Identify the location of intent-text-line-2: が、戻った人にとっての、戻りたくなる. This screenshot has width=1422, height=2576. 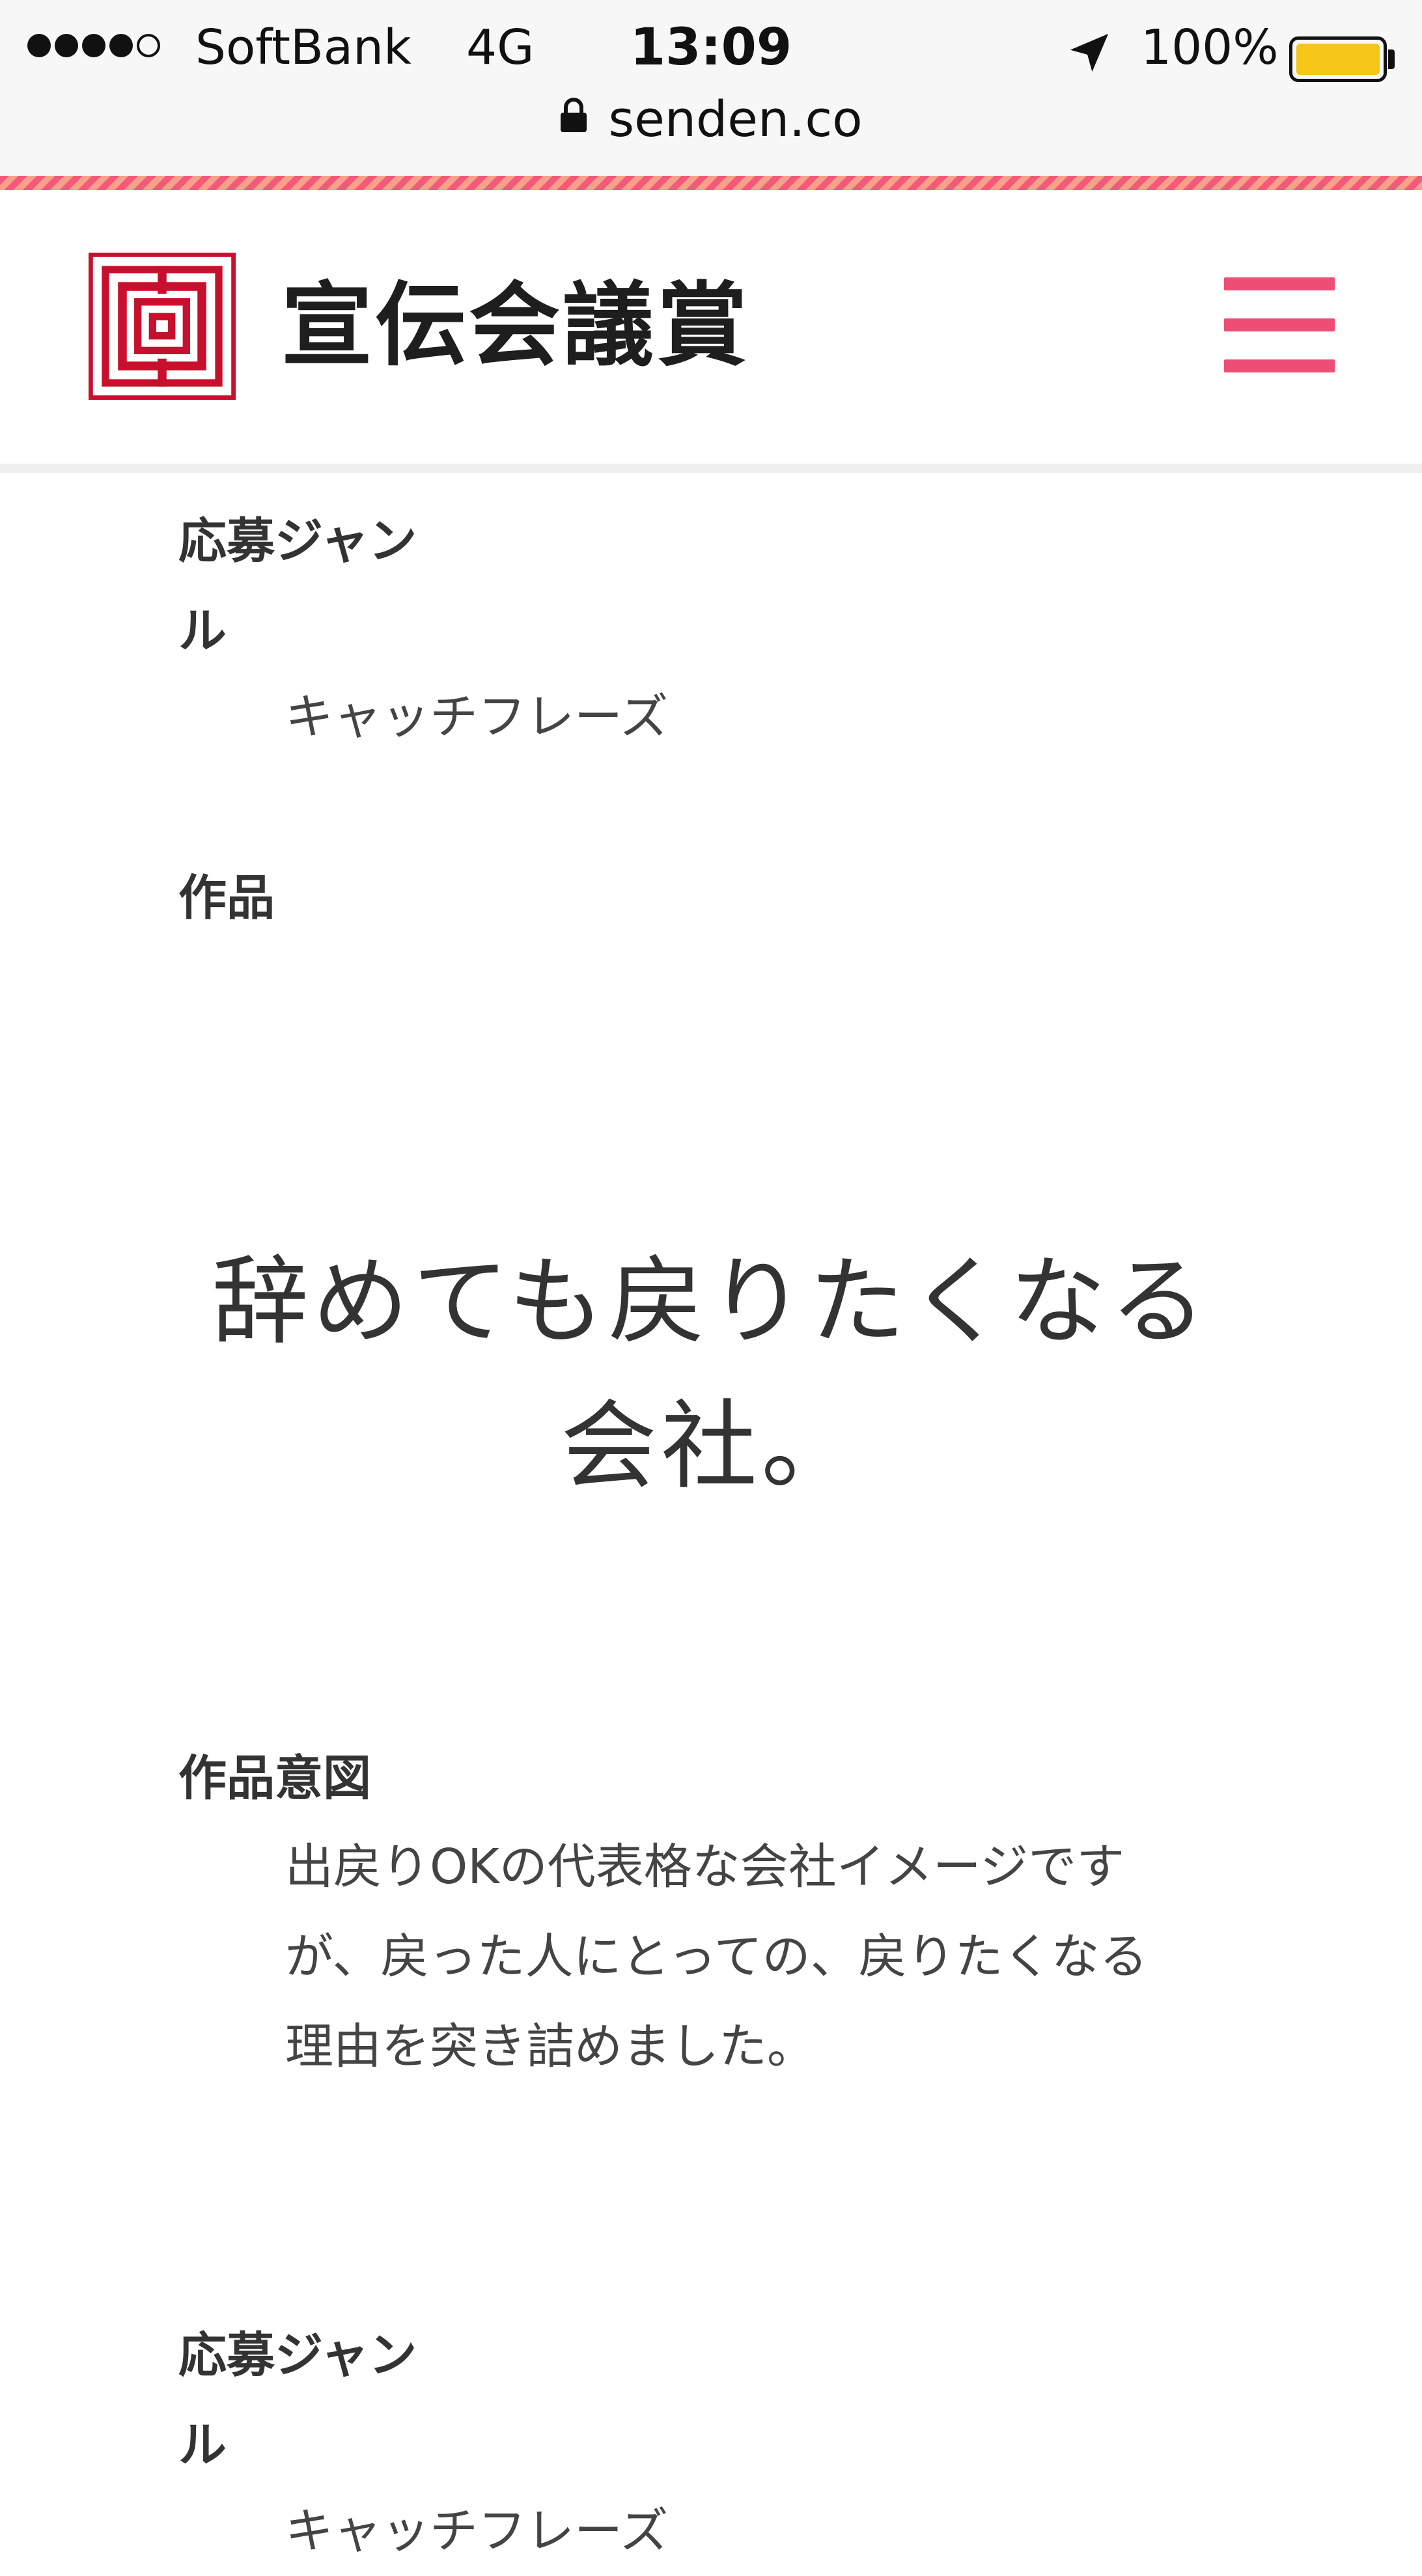
(716, 1957).